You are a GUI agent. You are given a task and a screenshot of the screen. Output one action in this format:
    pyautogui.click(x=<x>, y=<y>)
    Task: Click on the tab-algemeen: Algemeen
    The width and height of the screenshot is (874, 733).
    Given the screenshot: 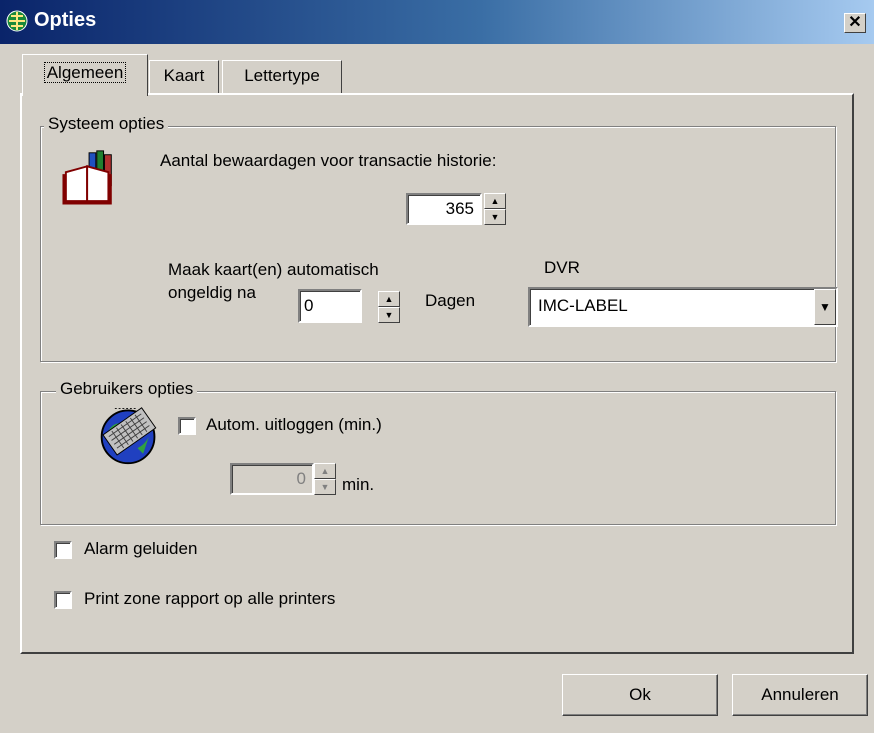 What is the action you would take?
    pyautogui.click(x=85, y=75)
    